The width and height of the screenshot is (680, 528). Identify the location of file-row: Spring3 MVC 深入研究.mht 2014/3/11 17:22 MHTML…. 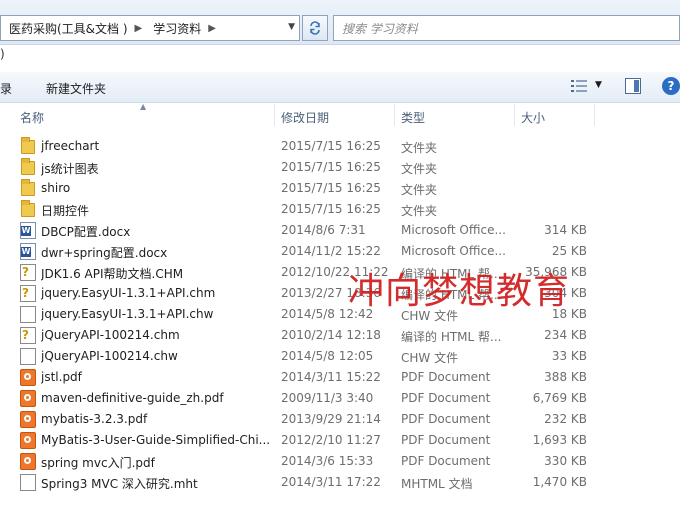
(300, 482).